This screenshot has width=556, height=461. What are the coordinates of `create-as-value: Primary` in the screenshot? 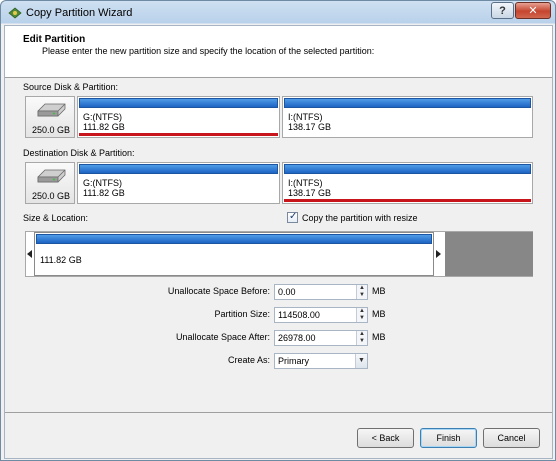 It's located at (293, 361).